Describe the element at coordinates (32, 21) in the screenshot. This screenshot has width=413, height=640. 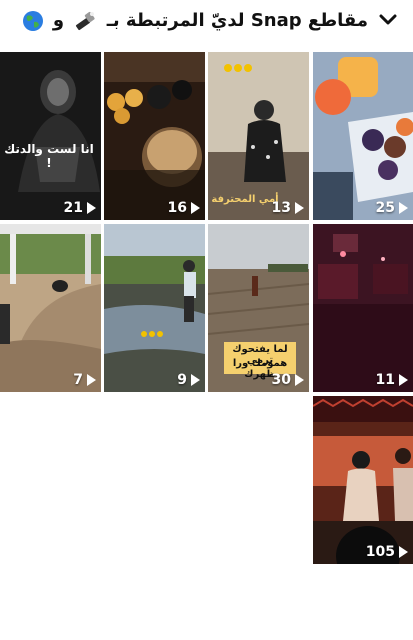
I see `globe-icon` at that location.